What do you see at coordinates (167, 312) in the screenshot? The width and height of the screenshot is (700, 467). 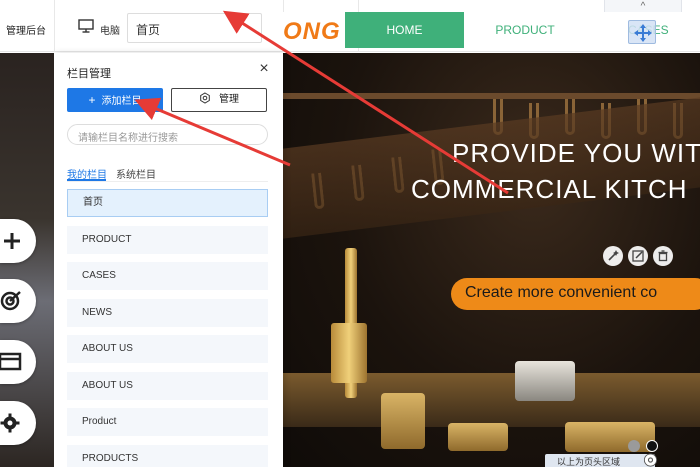 I see `list-item: NEWS` at bounding box center [167, 312].